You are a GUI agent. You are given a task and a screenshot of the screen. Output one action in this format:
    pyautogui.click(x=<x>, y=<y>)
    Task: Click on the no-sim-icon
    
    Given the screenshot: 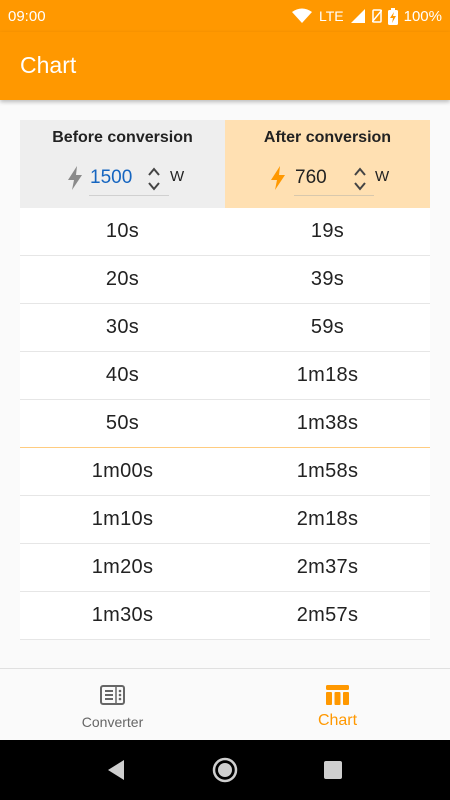 What is the action you would take?
    pyautogui.click(x=376, y=16)
    